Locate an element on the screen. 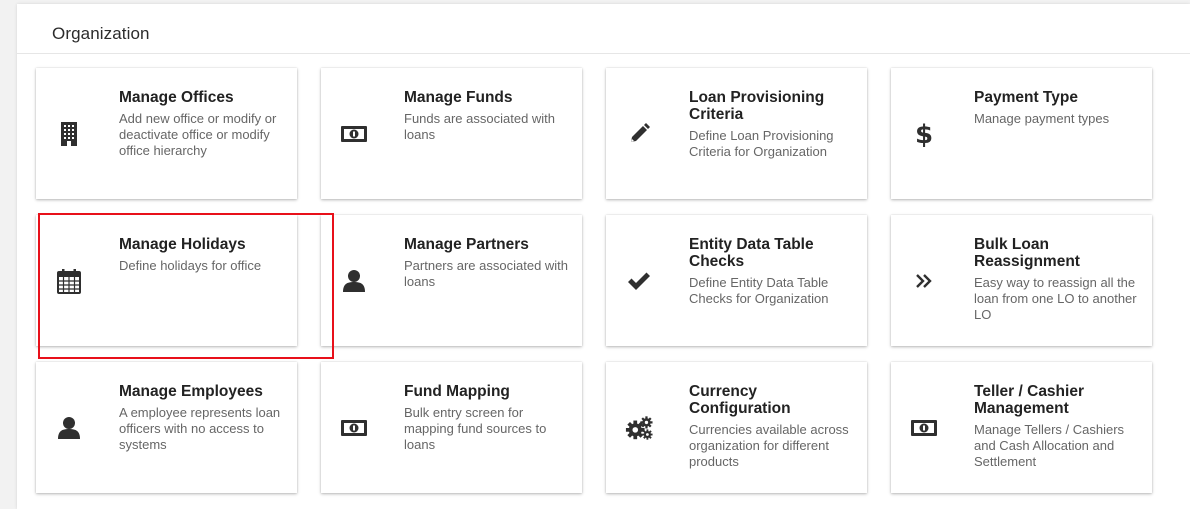 The width and height of the screenshot is (1190, 509). card-description: Define holidays for office is located at coordinates (190, 265).